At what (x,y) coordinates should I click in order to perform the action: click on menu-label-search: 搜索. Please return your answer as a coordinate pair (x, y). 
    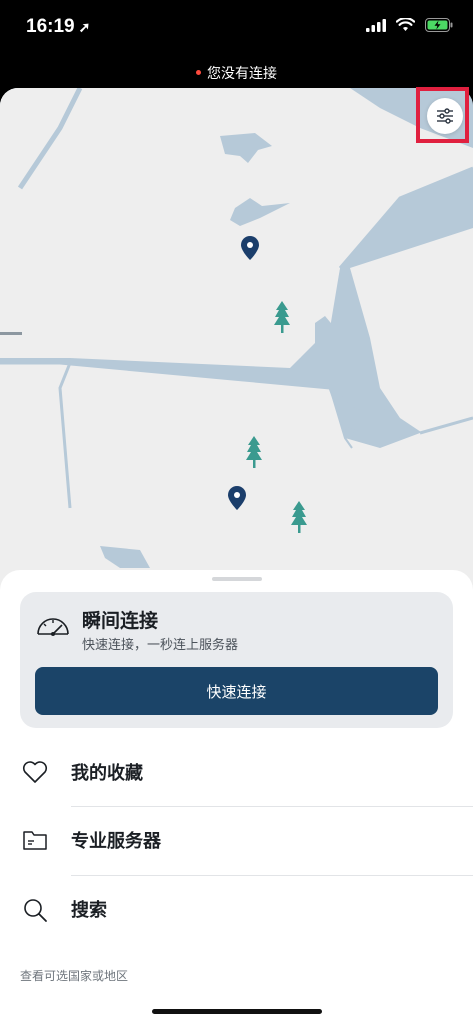
    Looking at the image, I should click on (89, 910).